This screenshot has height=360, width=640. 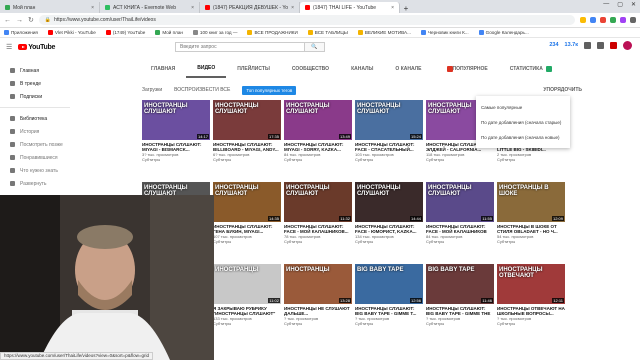 I want to click on video-thumbnail: ИНОСТРАНЦЫ В ШОКЕ 12:09, so click(x=531, y=202).